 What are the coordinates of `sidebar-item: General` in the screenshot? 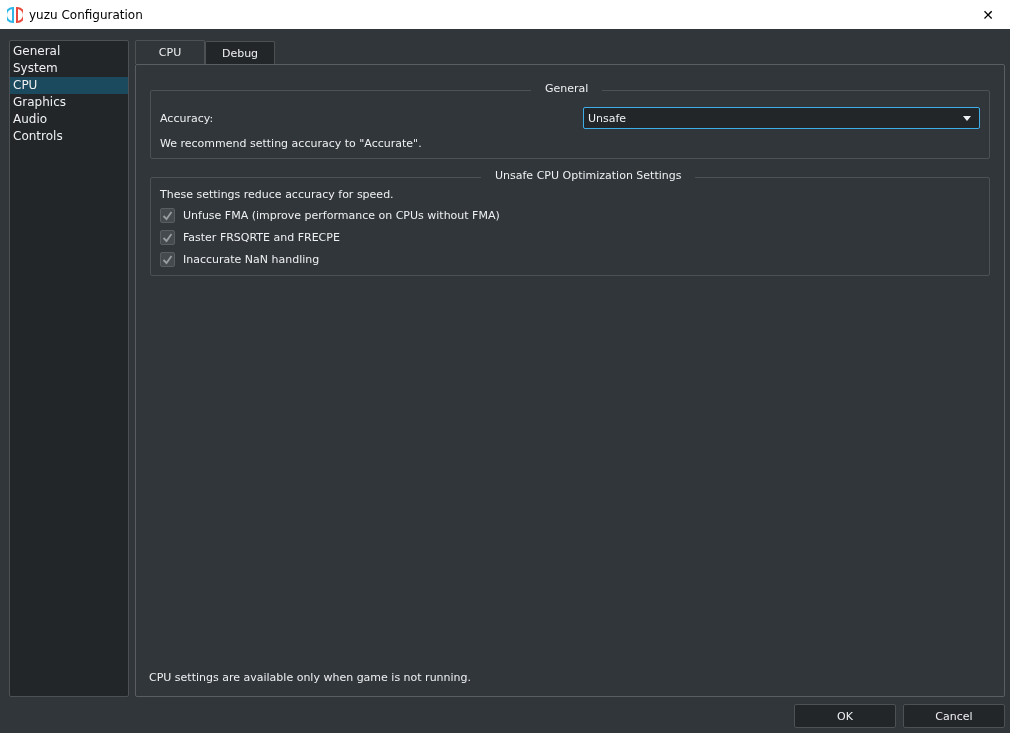 It's located at (69, 51).